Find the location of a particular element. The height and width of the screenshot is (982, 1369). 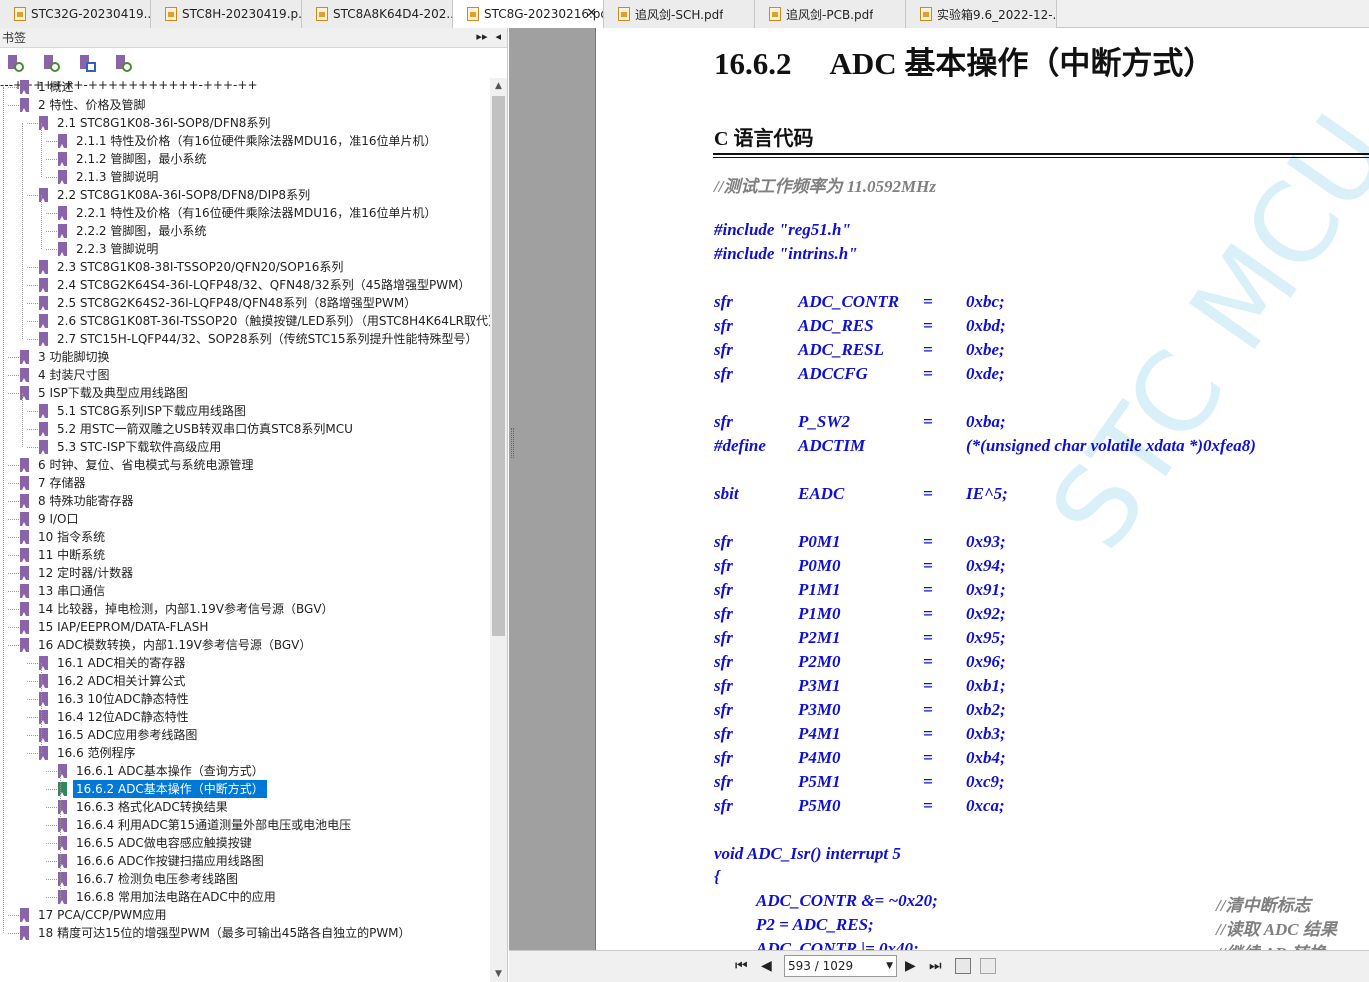

bookmark-item: 9 I/O口 is located at coordinates (50, 519).